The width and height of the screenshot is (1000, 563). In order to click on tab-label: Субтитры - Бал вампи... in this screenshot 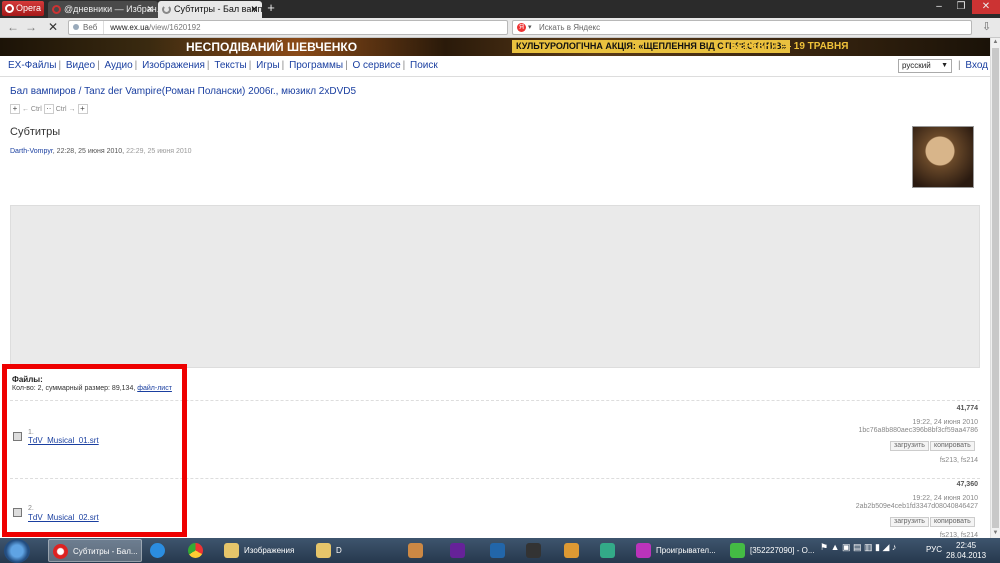, I will do `click(218, 9)`.